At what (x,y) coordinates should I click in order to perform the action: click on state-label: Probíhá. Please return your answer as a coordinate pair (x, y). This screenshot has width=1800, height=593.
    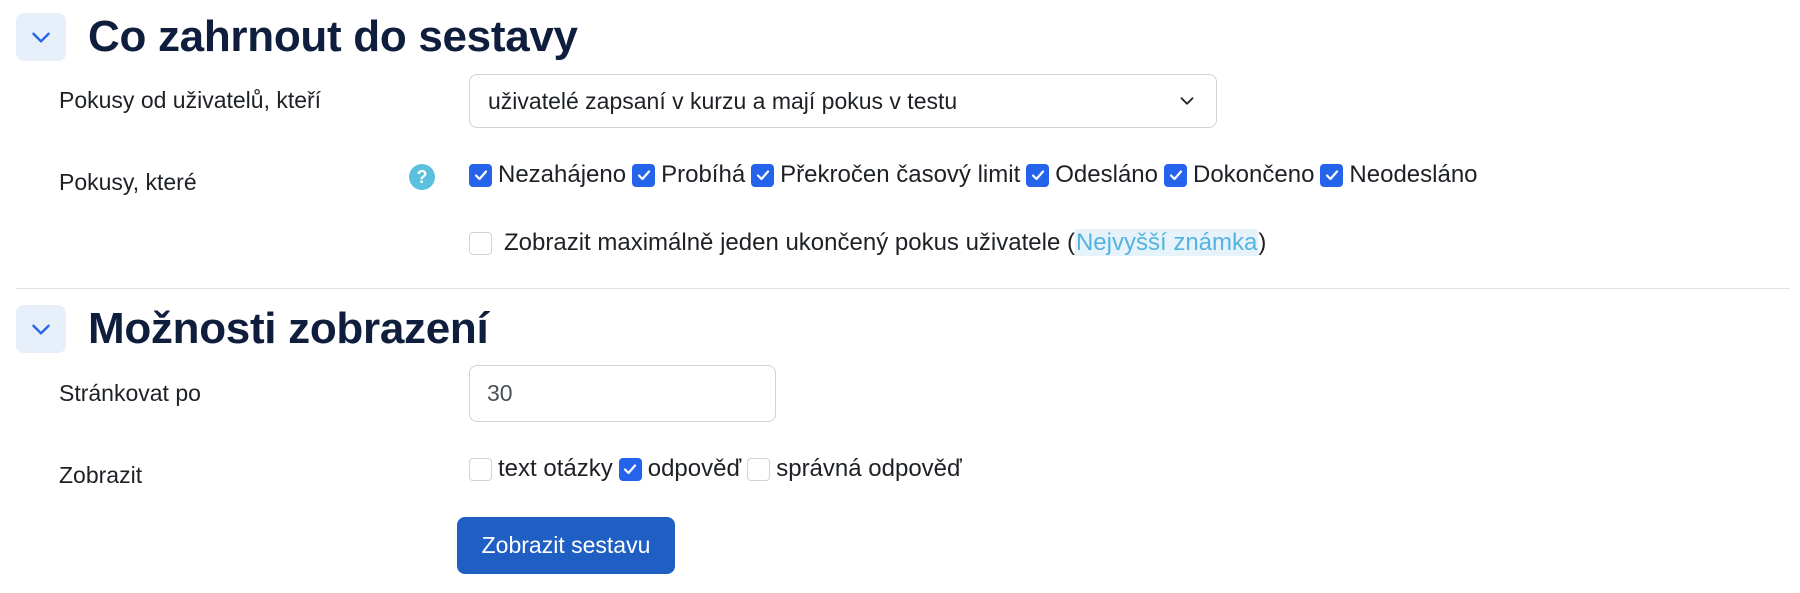
    Looking at the image, I should click on (703, 174).